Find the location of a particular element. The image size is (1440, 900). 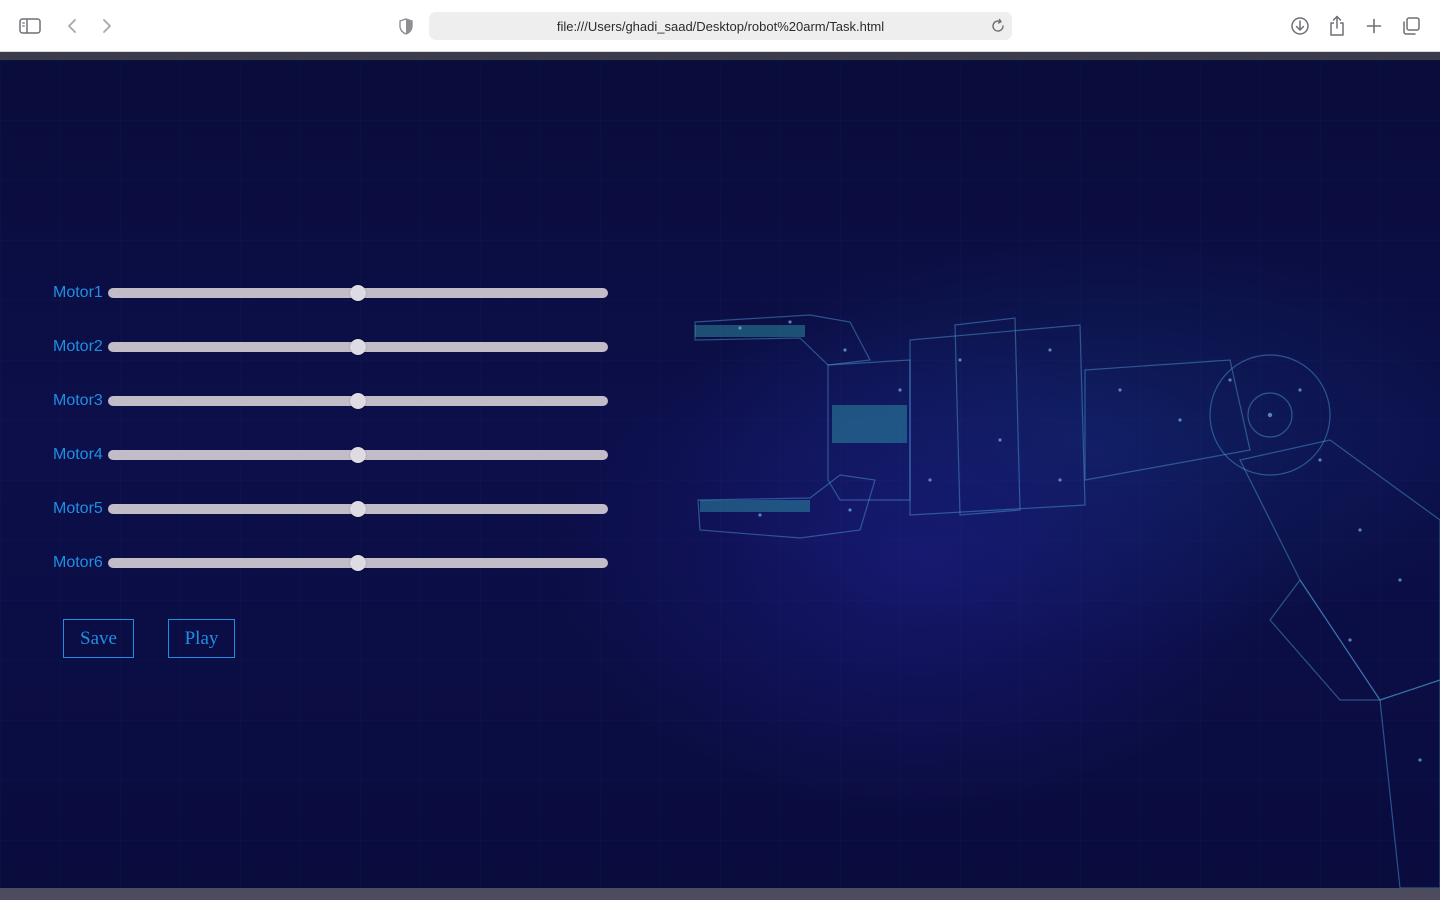

motor-row-2: Motor2 is located at coordinates (330, 347).